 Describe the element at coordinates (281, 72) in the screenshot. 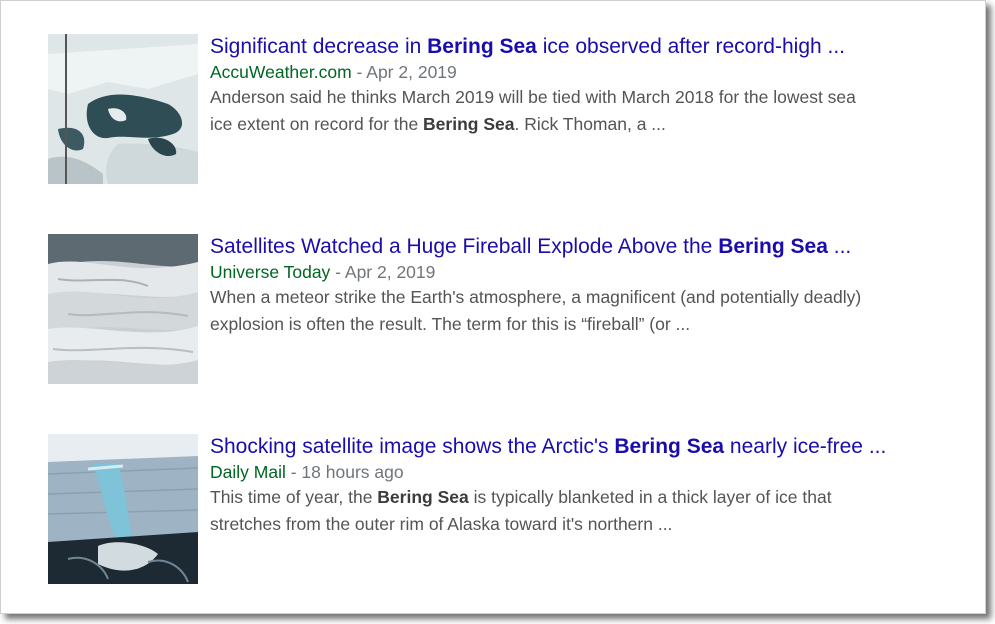

I see `result-source-link: AccuWeather.com` at that location.